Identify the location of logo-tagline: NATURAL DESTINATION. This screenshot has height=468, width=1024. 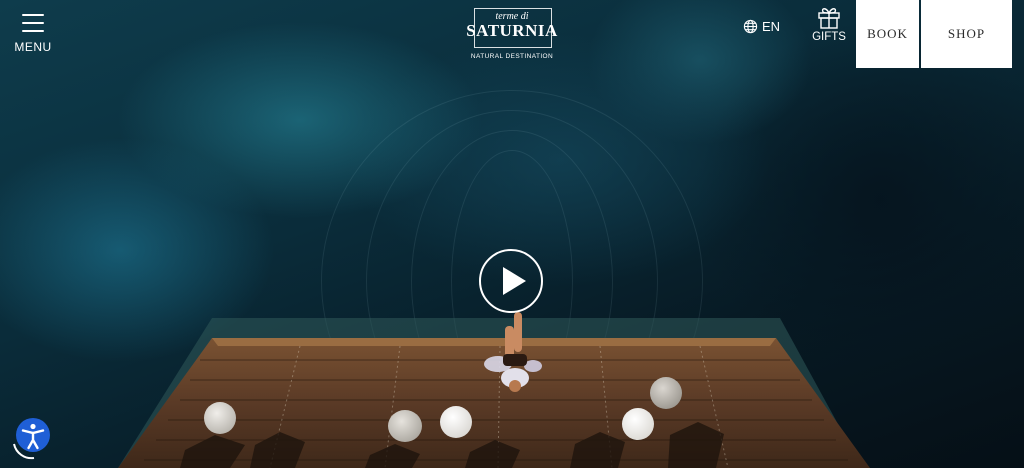
(512, 56).